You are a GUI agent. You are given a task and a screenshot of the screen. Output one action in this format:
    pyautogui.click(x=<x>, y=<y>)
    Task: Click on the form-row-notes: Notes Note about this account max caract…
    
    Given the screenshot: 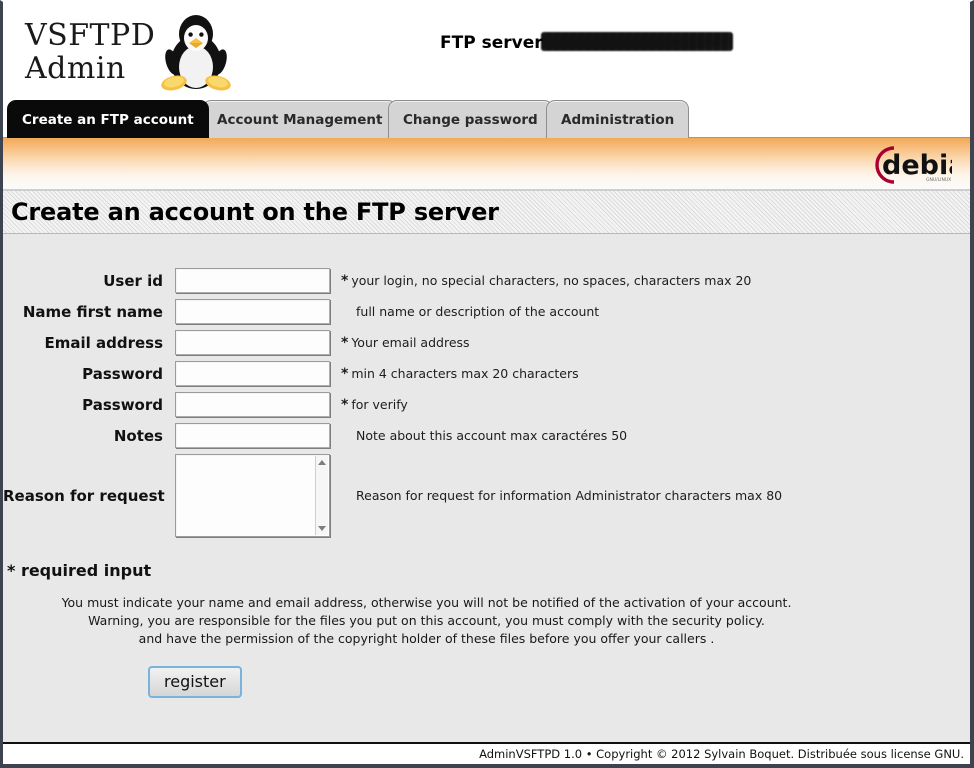 What is the action you would take?
    pyautogui.click(x=486, y=435)
    